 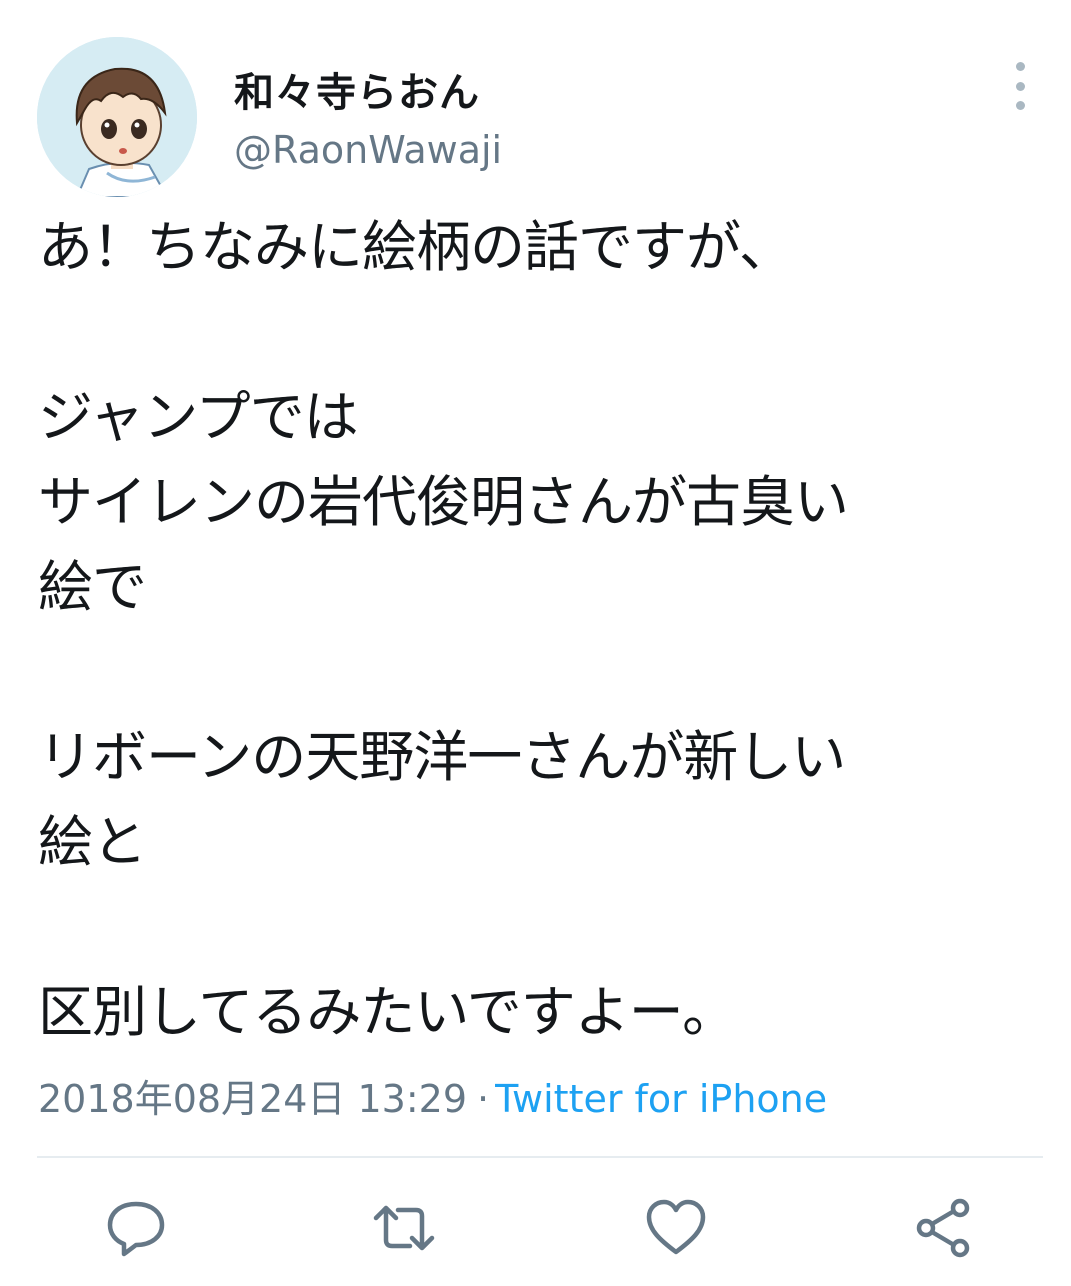 I want to click on anime-boy-avatar-icon, so click(x=117, y=117).